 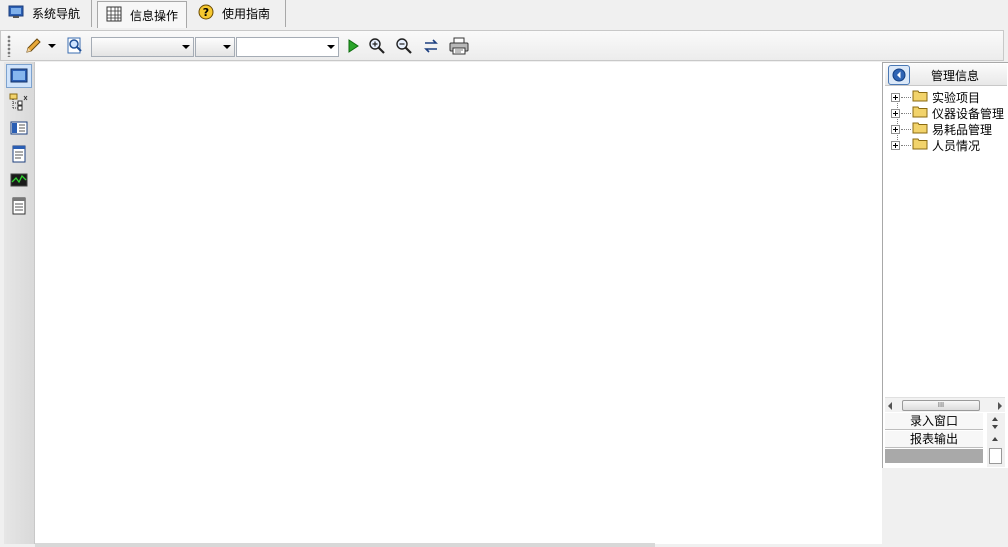 I want to click on tab-system-nav: 系统导航, so click(x=46, y=13).